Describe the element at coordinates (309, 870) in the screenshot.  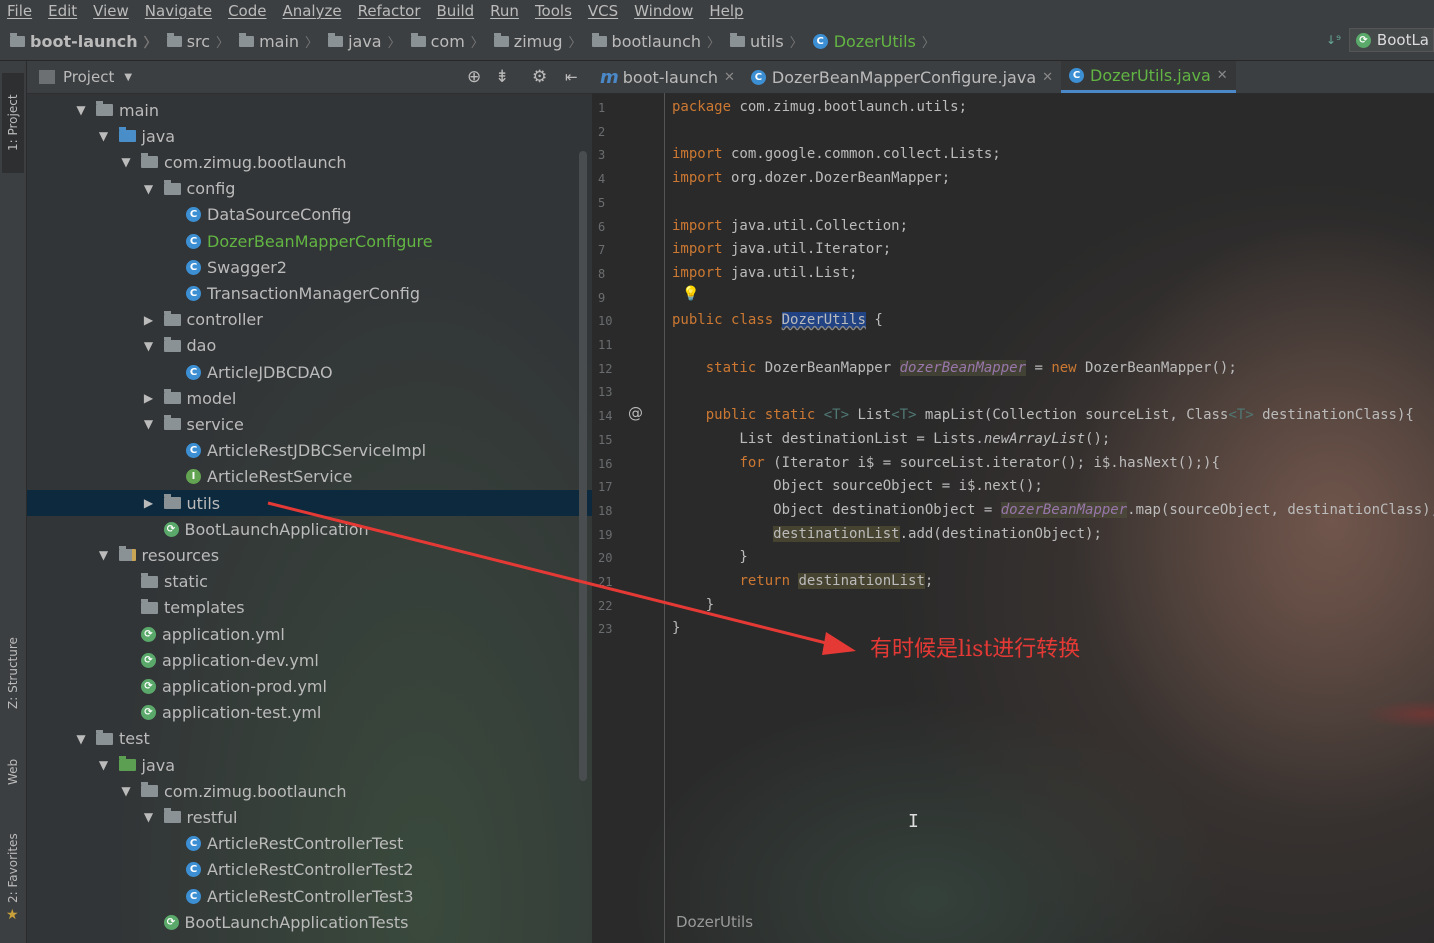
I see `tree-item-articlerestcontrollertest2: C ArticleRestControllerTest2` at that location.